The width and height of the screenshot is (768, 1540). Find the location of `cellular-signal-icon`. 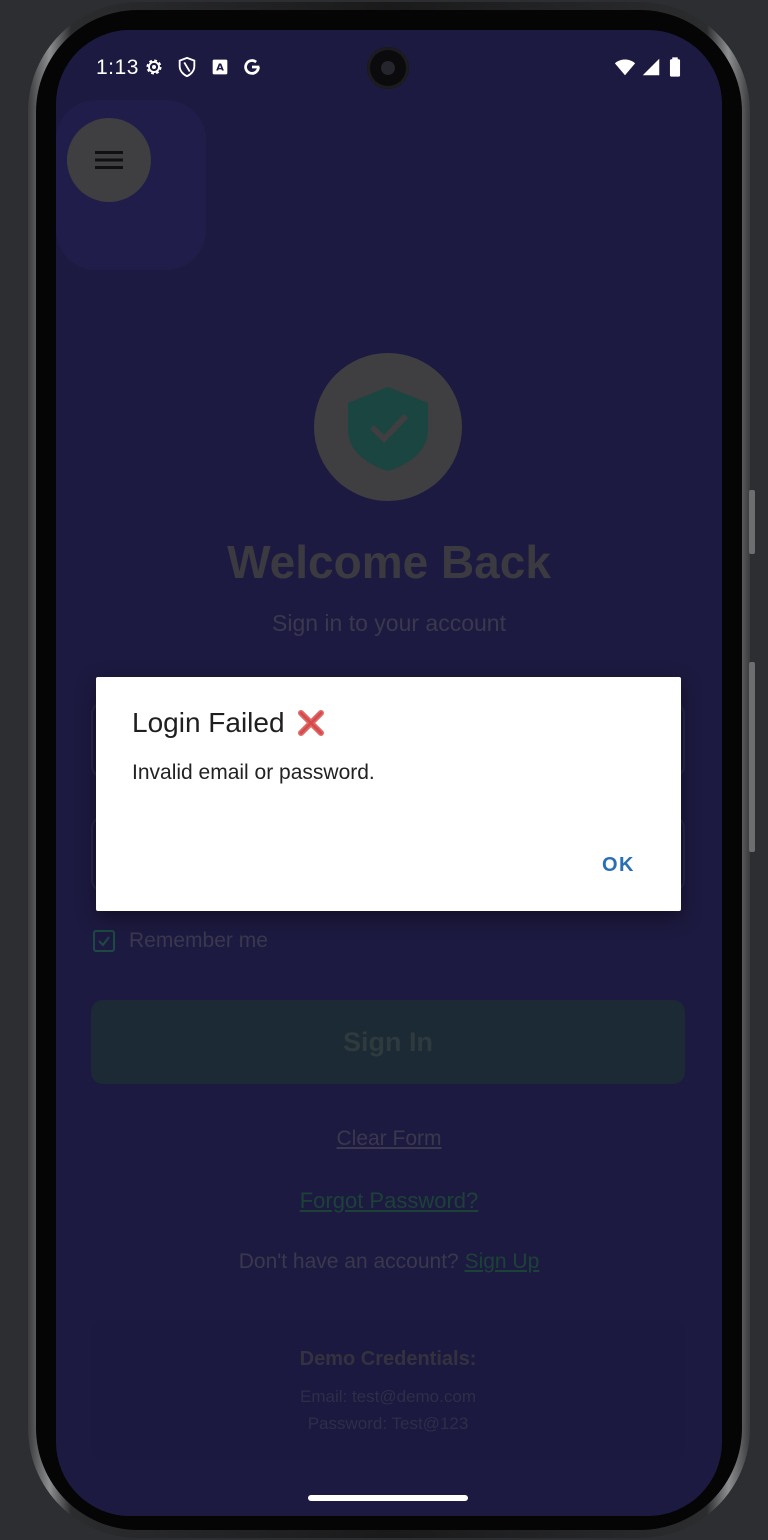

cellular-signal-icon is located at coordinates (651, 67).